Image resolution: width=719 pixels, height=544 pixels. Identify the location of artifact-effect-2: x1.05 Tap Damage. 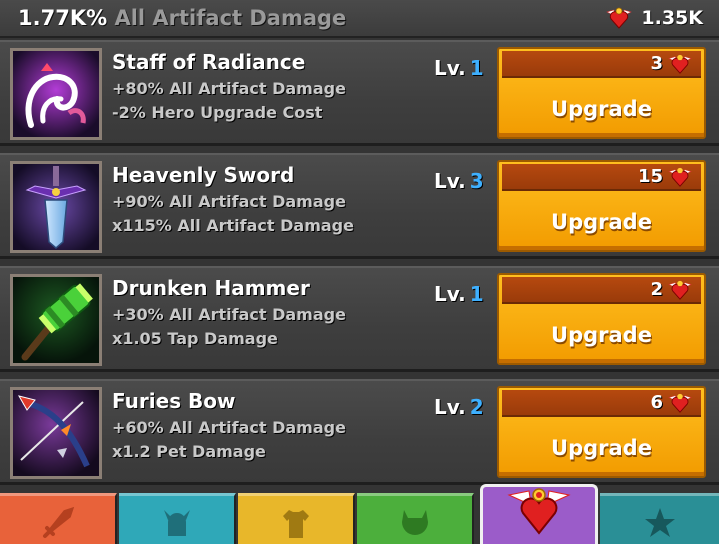
(195, 338).